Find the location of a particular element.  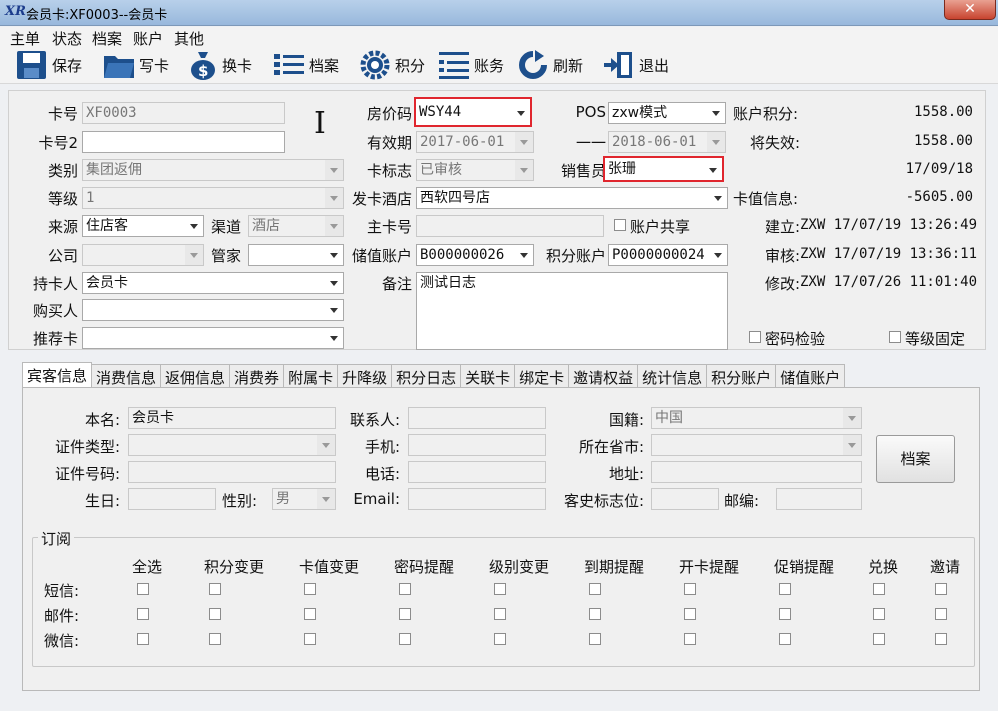

company-select is located at coordinates (143, 255).